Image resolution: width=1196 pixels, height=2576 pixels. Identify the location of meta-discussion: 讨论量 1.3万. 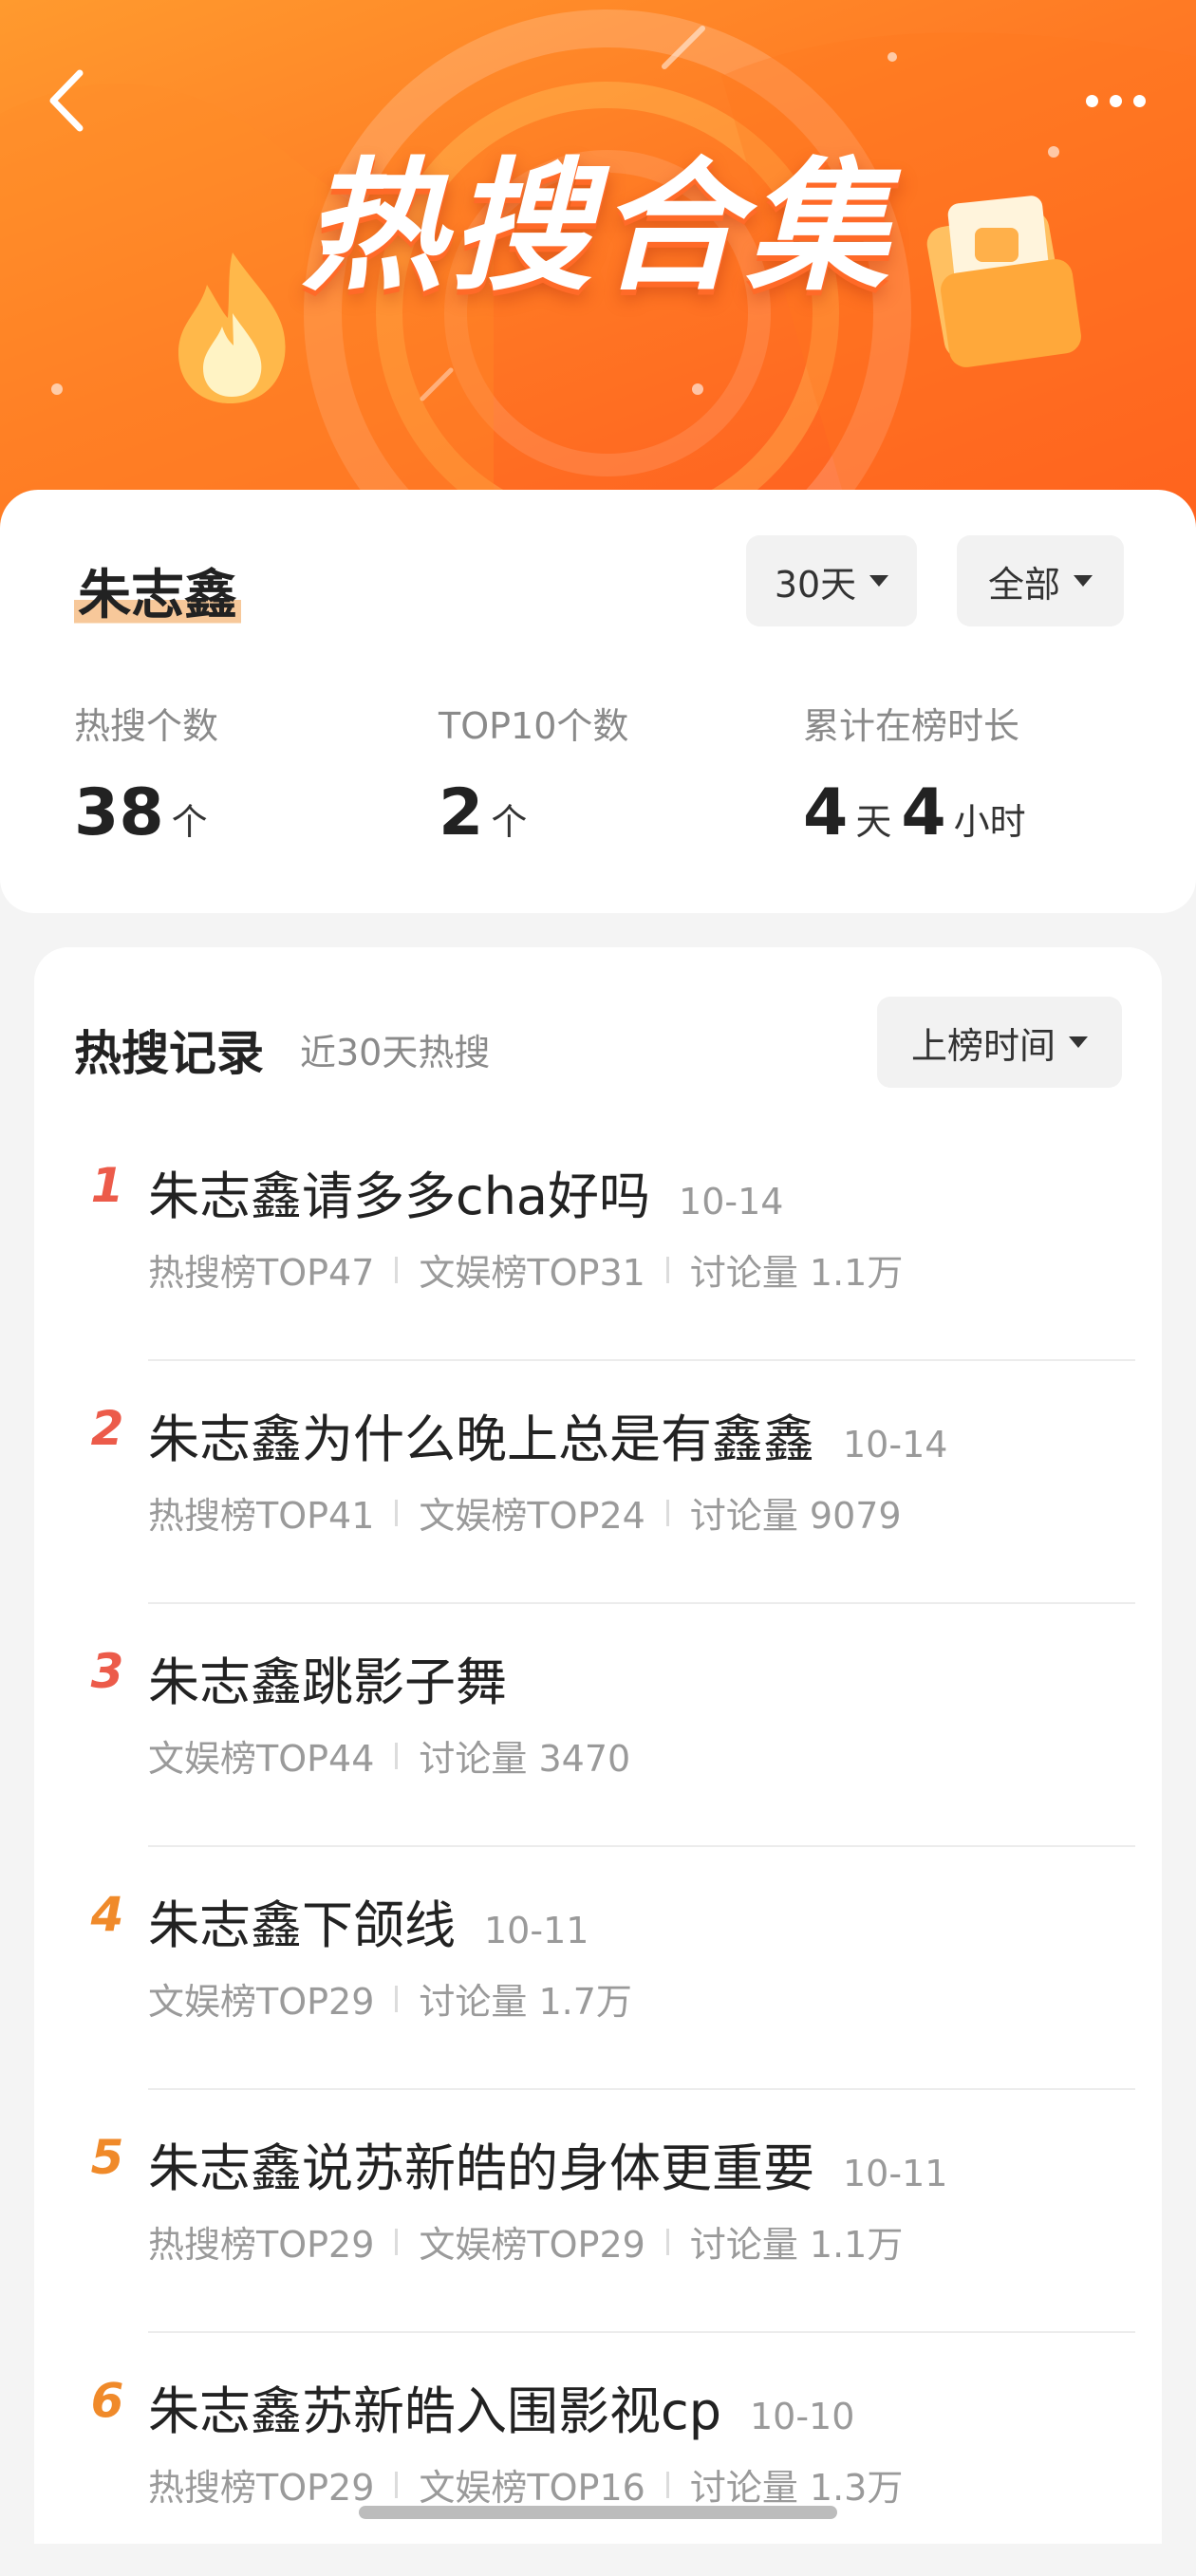
(796, 2488).